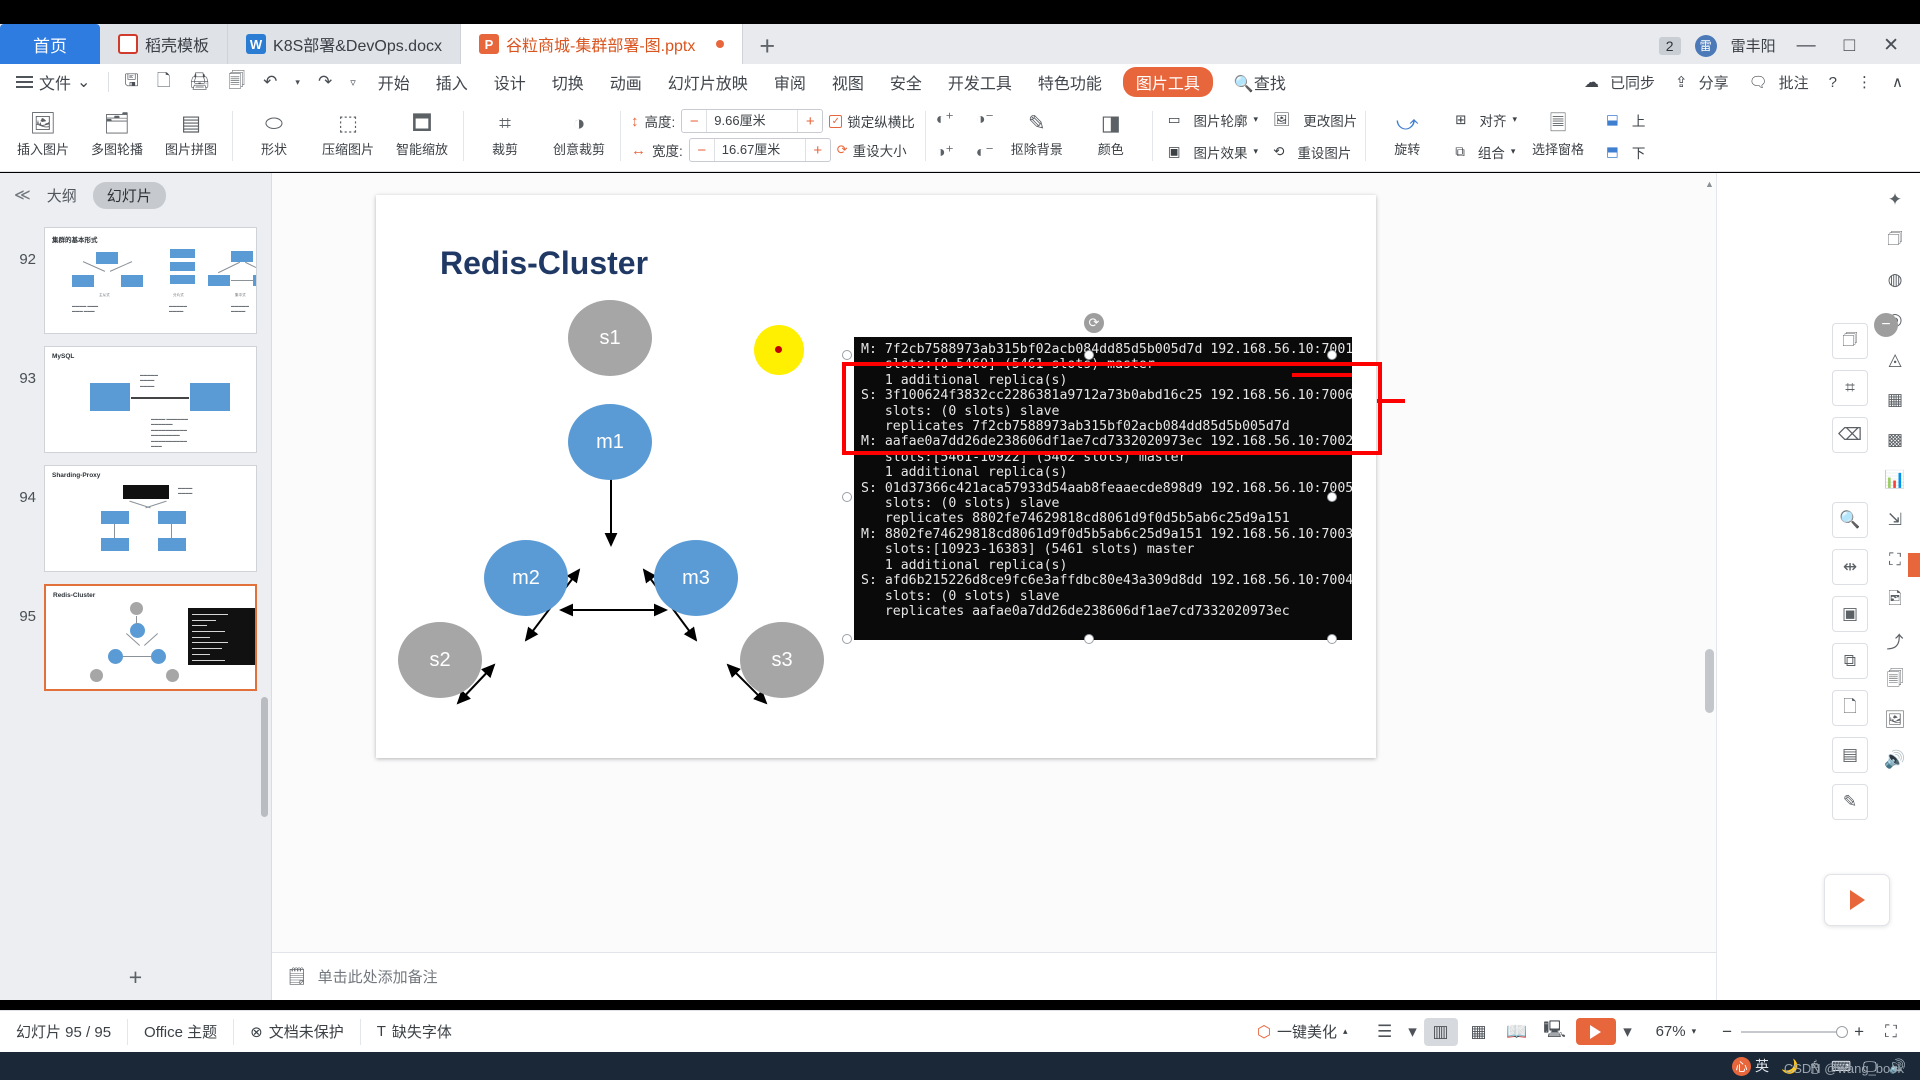 This screenshot has height=1080, width=1920. What do you see at coordinates (135, 977) in the screenshot?
I see `add-slide-button: +` at bounding box center [135, 977].